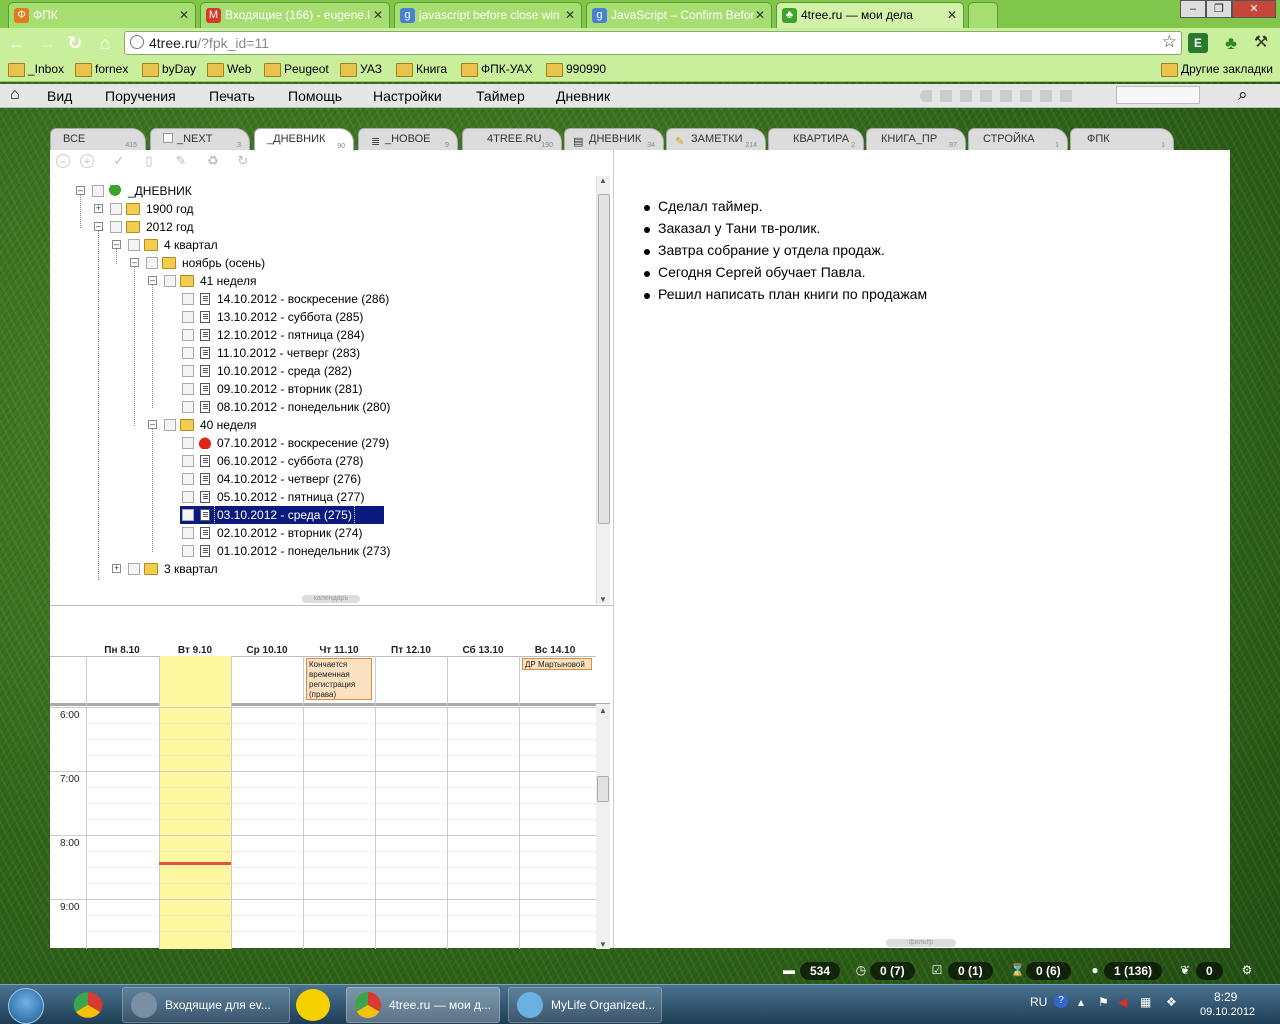 The width and height of the screenshot is (1280, 1024). Describe the element at coordinates (195, 650) in the screenshot. I see `day-header: Вт 9.10` at that location.